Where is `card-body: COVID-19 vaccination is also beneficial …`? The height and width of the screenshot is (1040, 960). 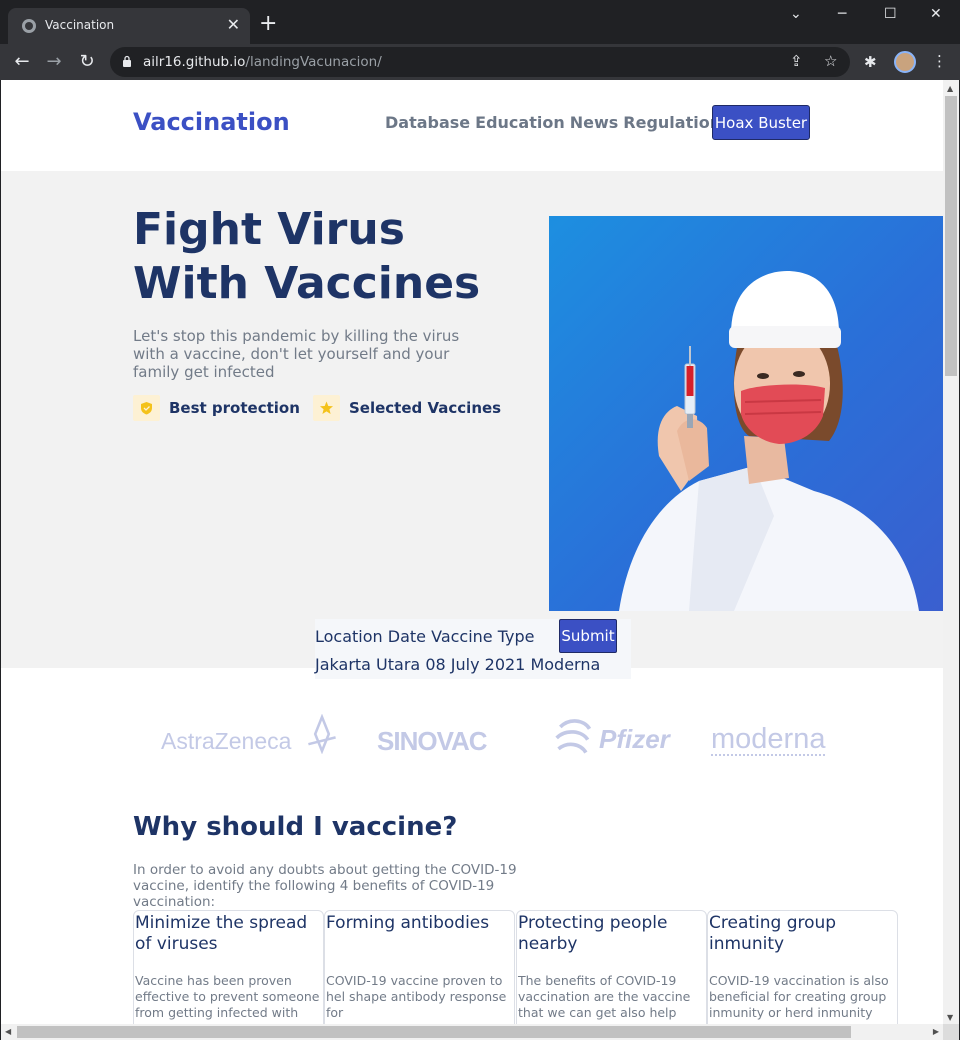 card-body: COVID-19 vaccination is also beneficial … is located at coordinates (799, 996).